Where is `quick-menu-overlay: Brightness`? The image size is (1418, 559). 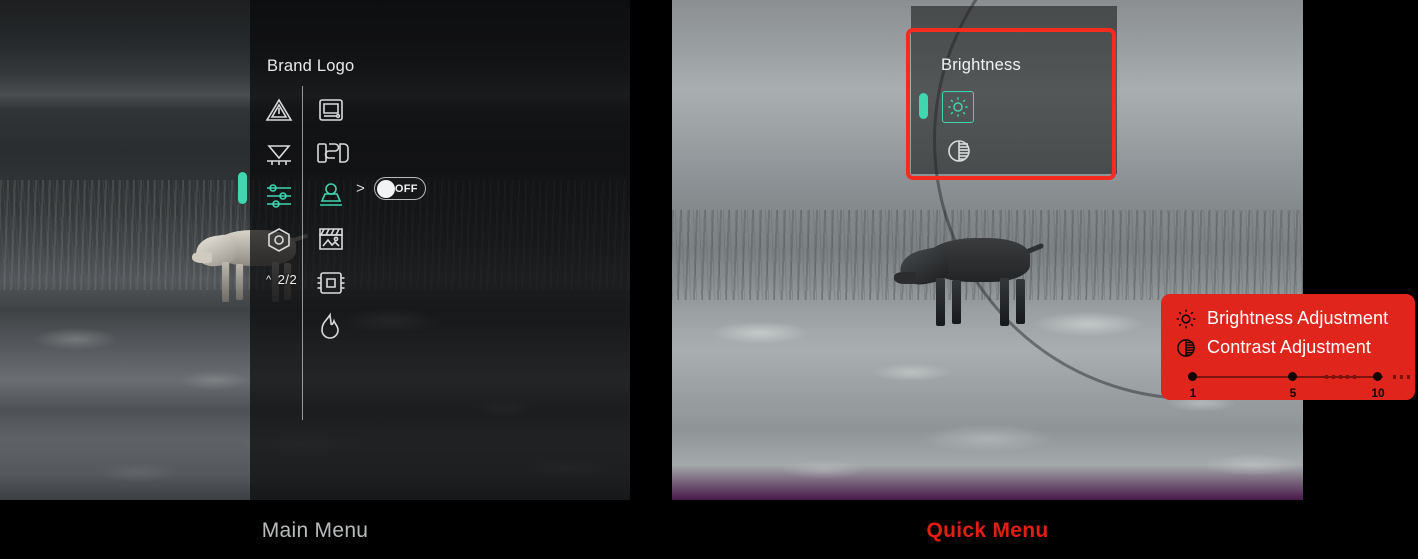 quick-menu-overlay: Brightness is located at coordinates (1014, 90).